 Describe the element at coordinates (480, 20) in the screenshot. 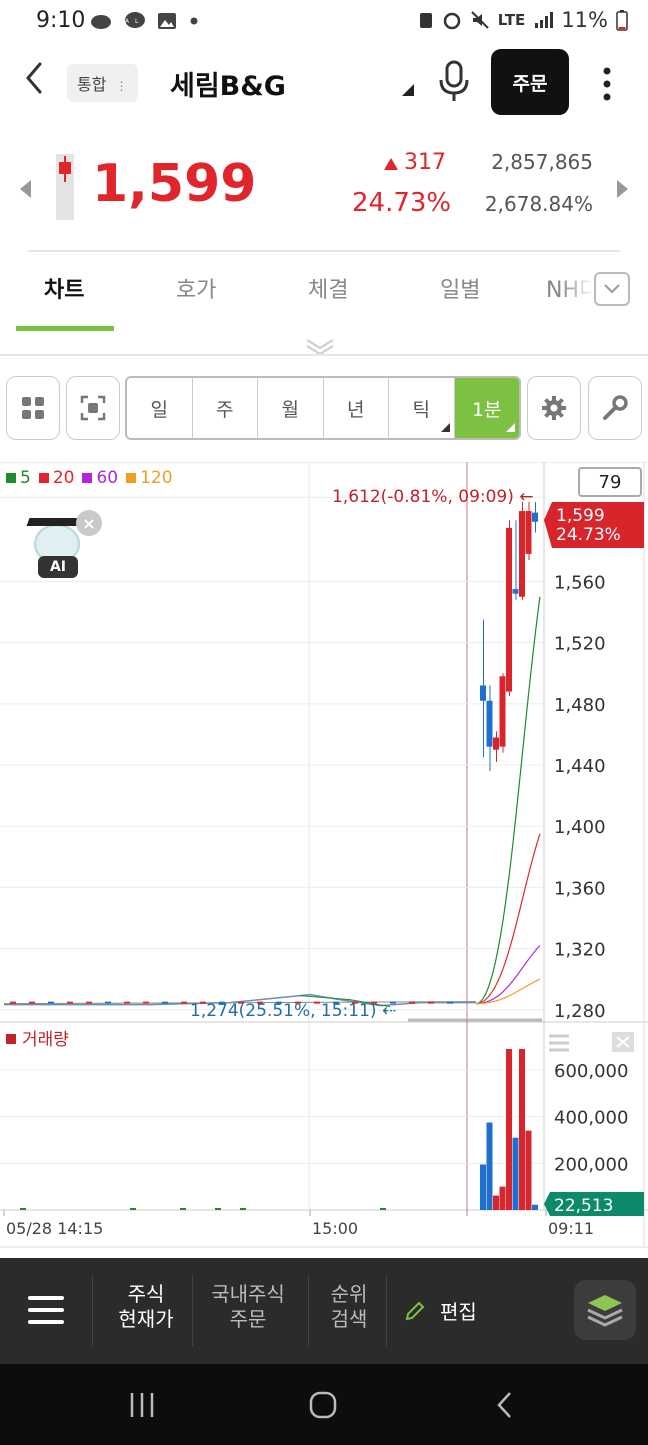

I see `mute-icon` at that location.